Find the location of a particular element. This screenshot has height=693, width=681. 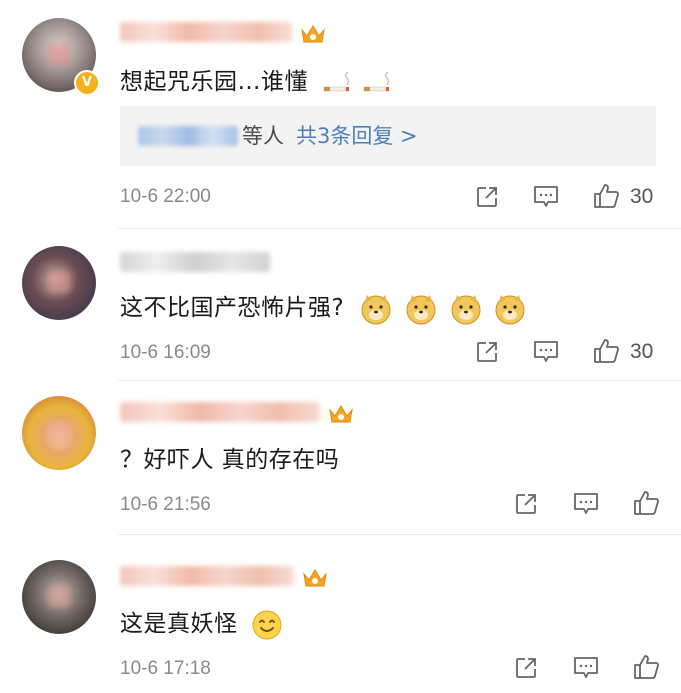

comment-time: 10-6 21:56 is located at coordinates (165, 504).